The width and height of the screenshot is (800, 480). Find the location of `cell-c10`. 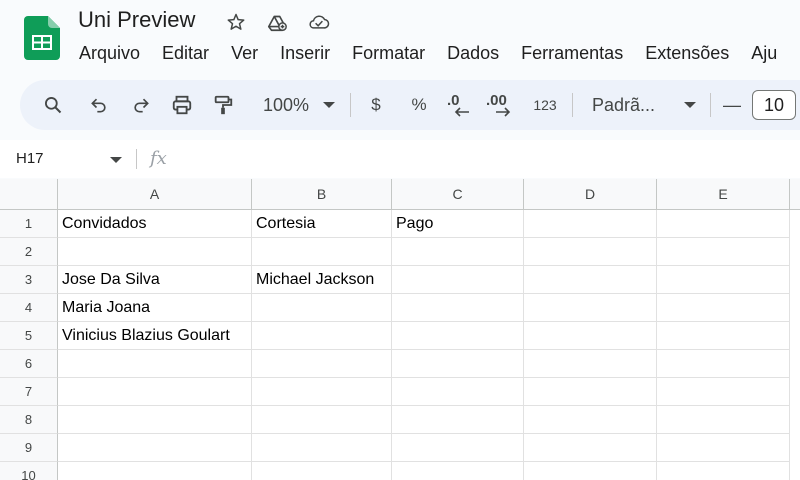

cell-c10 is located at coordinates (458, 471).